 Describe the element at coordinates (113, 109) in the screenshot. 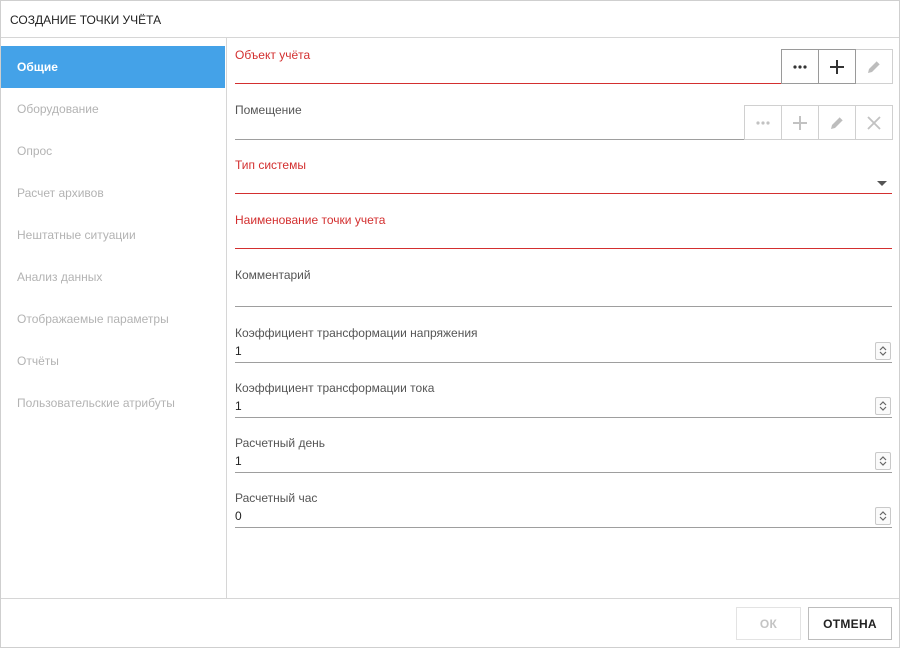

I see `sidebar-item-equipment: Оборудование` at that location.